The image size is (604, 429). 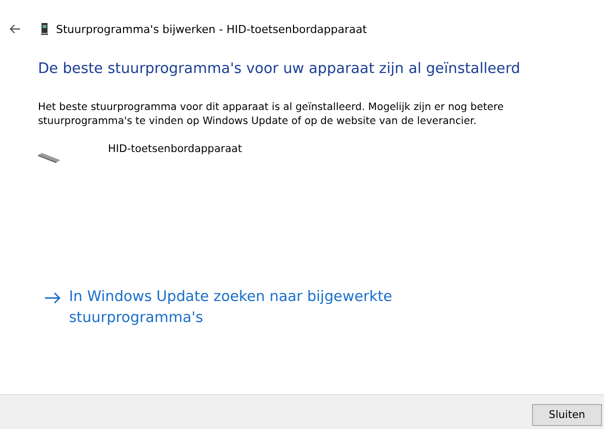 What do you see at coordinates (567, 415) in the screenshot?
I see `close-button: Sluiten` at bounding box center [567, 415].